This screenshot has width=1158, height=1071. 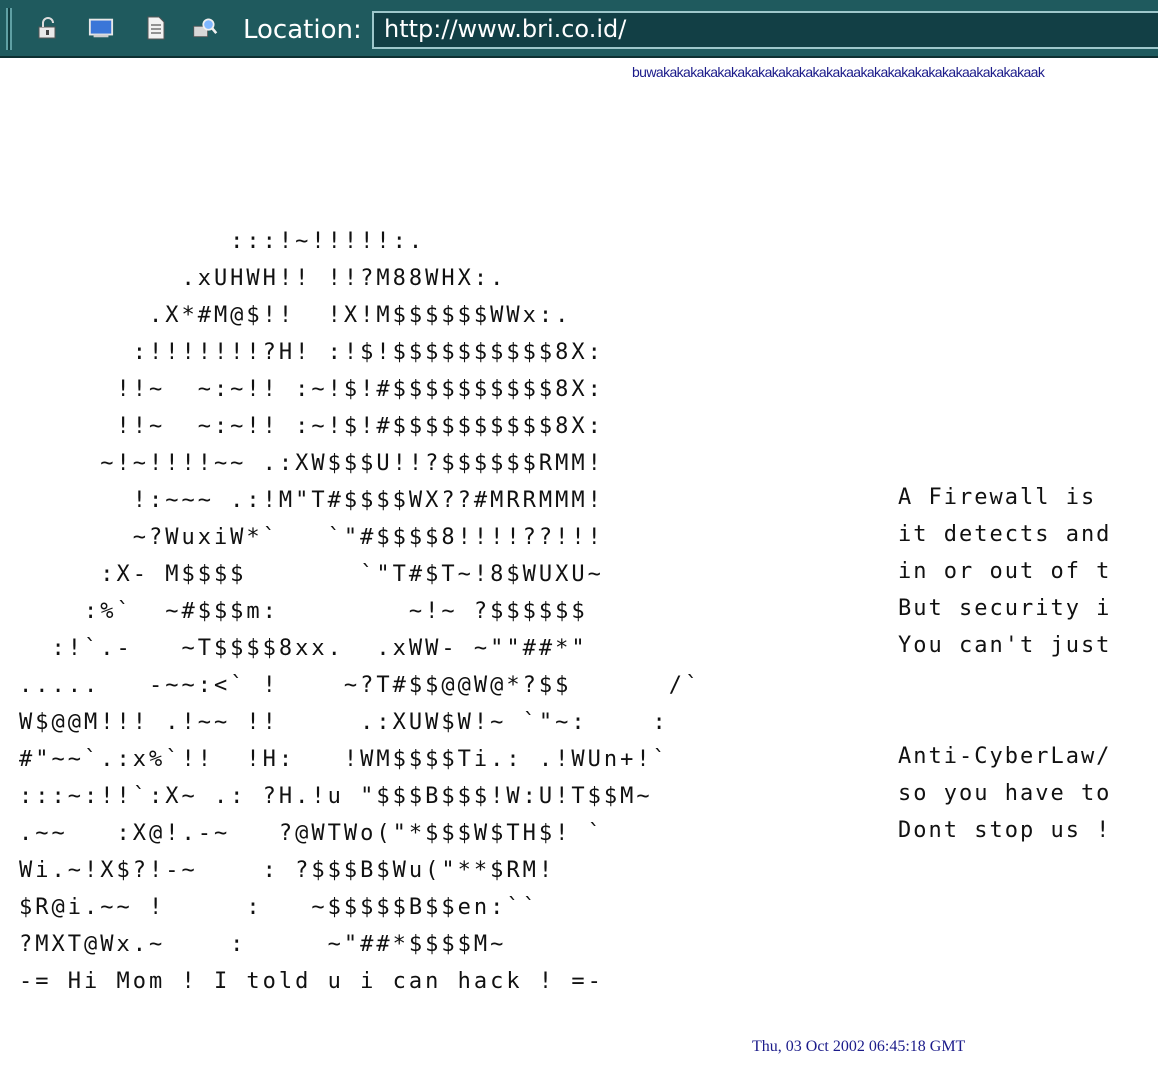 What do you see at coordinates (205, 28) in the screenshot?
I see `search-icon` at bounding box center [205, 28].